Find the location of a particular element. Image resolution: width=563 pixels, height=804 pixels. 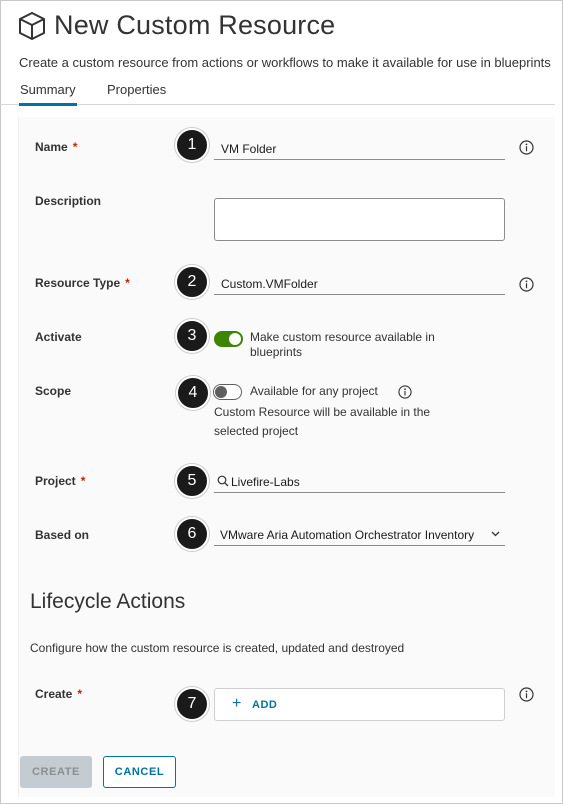

based-on-label: Based on is located at coordinates (62, 535).